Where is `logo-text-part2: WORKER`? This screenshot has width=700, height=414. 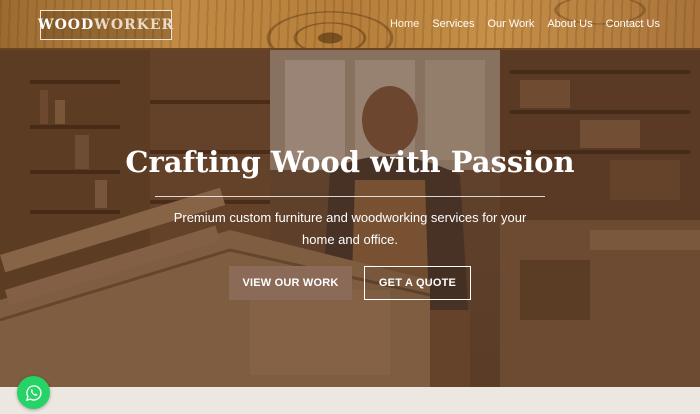 logo-text-part2: WORKER is located at coordinates (134, 25).